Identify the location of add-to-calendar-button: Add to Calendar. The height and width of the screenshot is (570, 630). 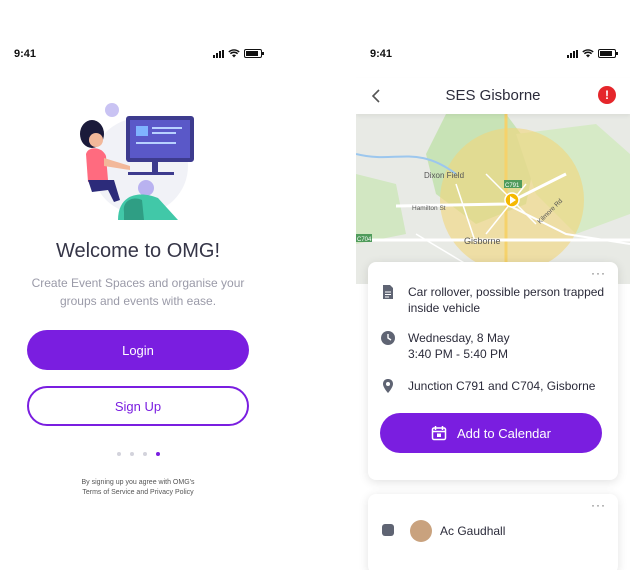
(491, 433).